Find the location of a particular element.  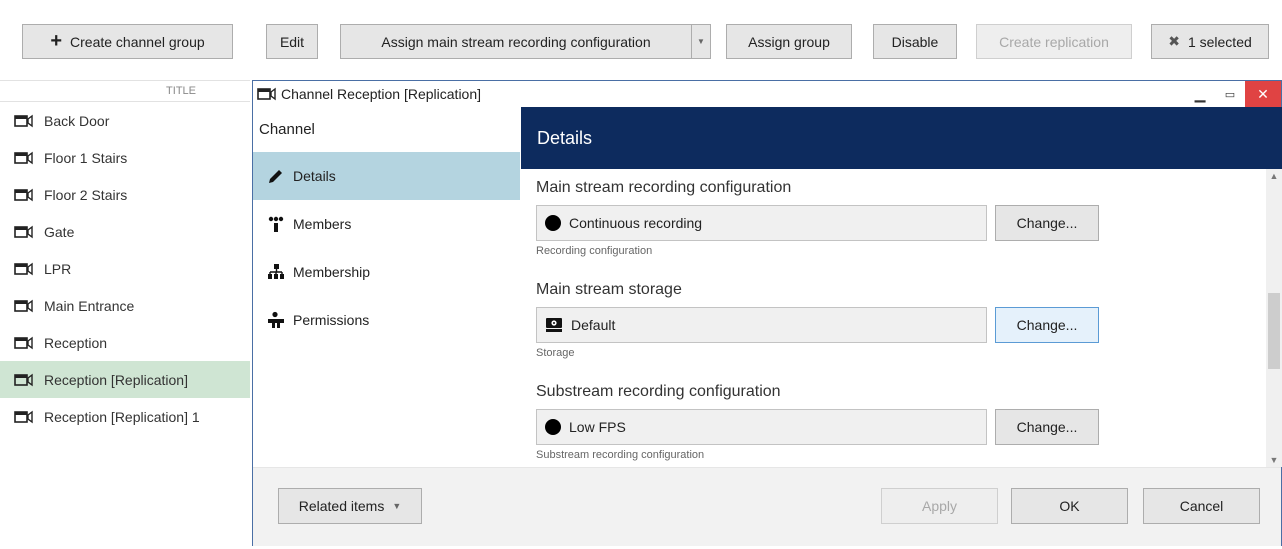

list-item: Reception [Replication] 1 is located at coordinates (125, 416).